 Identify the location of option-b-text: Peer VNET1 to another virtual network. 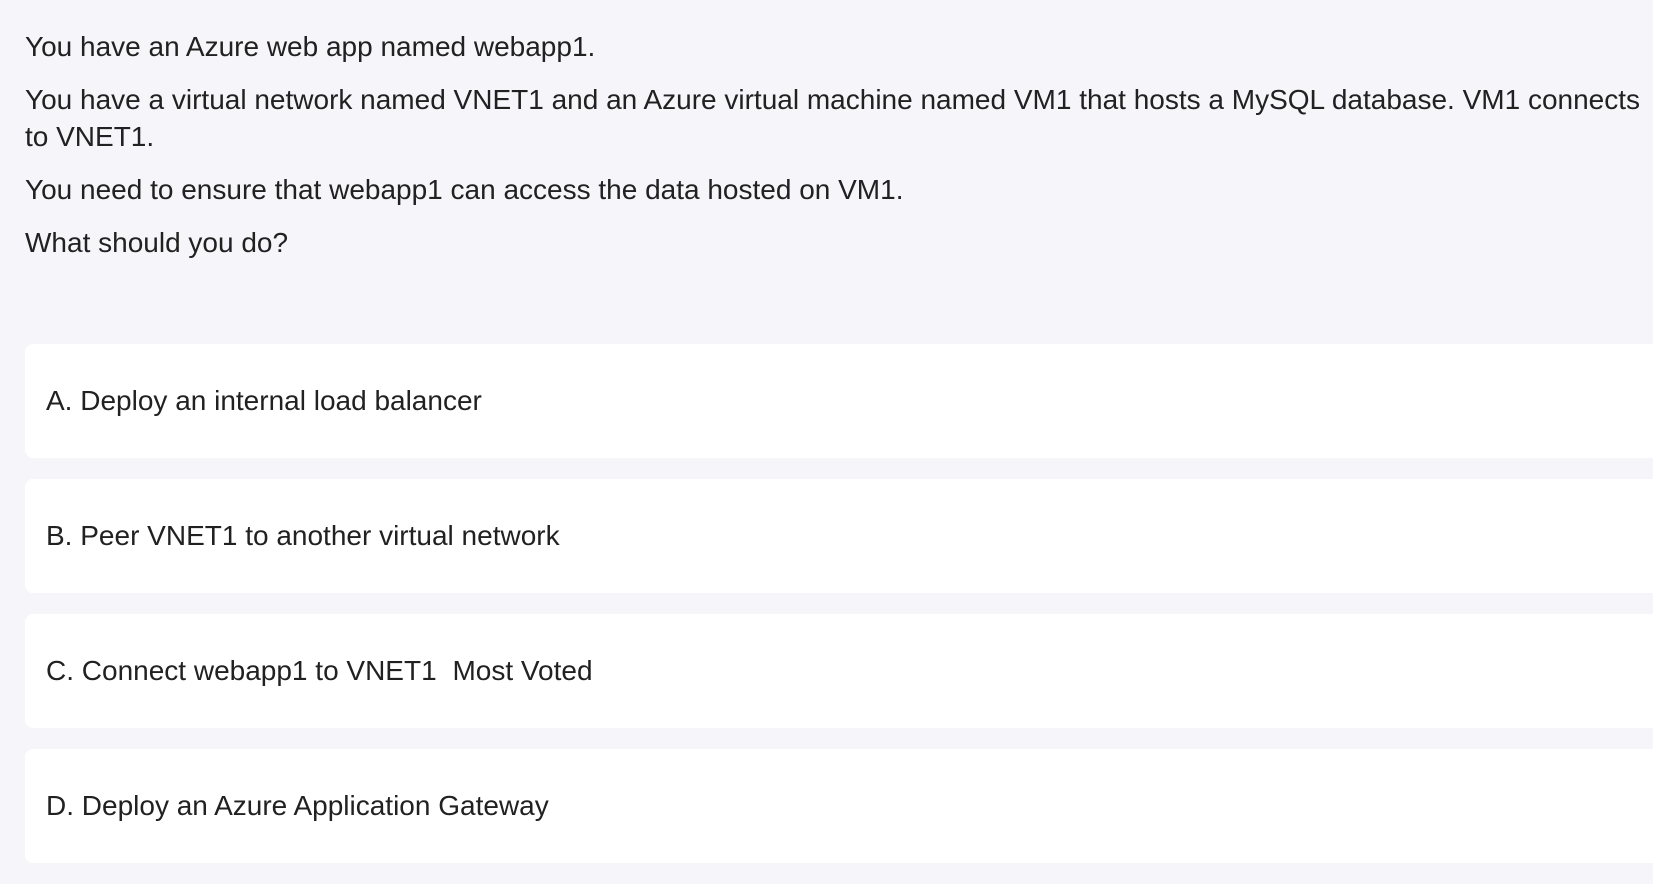
(320, 535).